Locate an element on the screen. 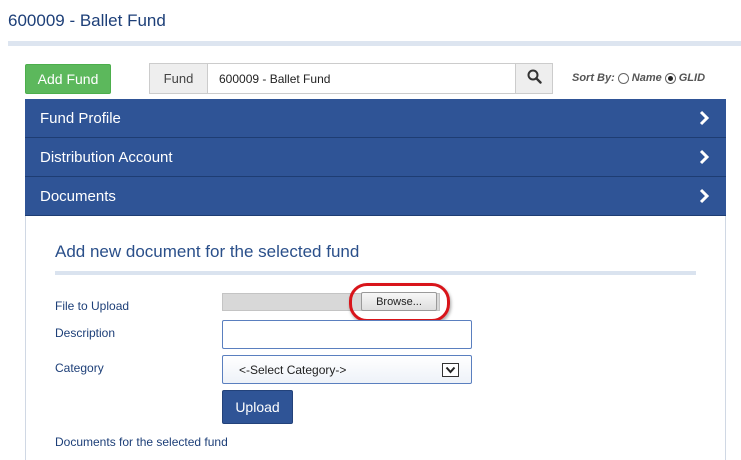 The height and width of the screenshot is (460, 741). accordion-label: Documents is located at coordinates (78, 196).